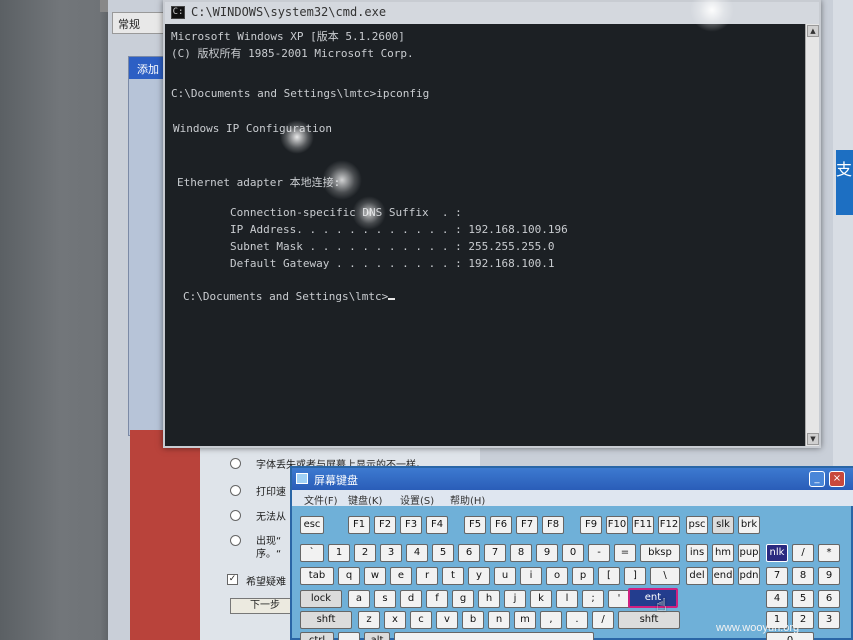 The height and width of the screenshot is (640, 853). What do you see at coordinates (375, 576) in the screenshot?
I see `key-w: w` at bounding box center [375, 576].